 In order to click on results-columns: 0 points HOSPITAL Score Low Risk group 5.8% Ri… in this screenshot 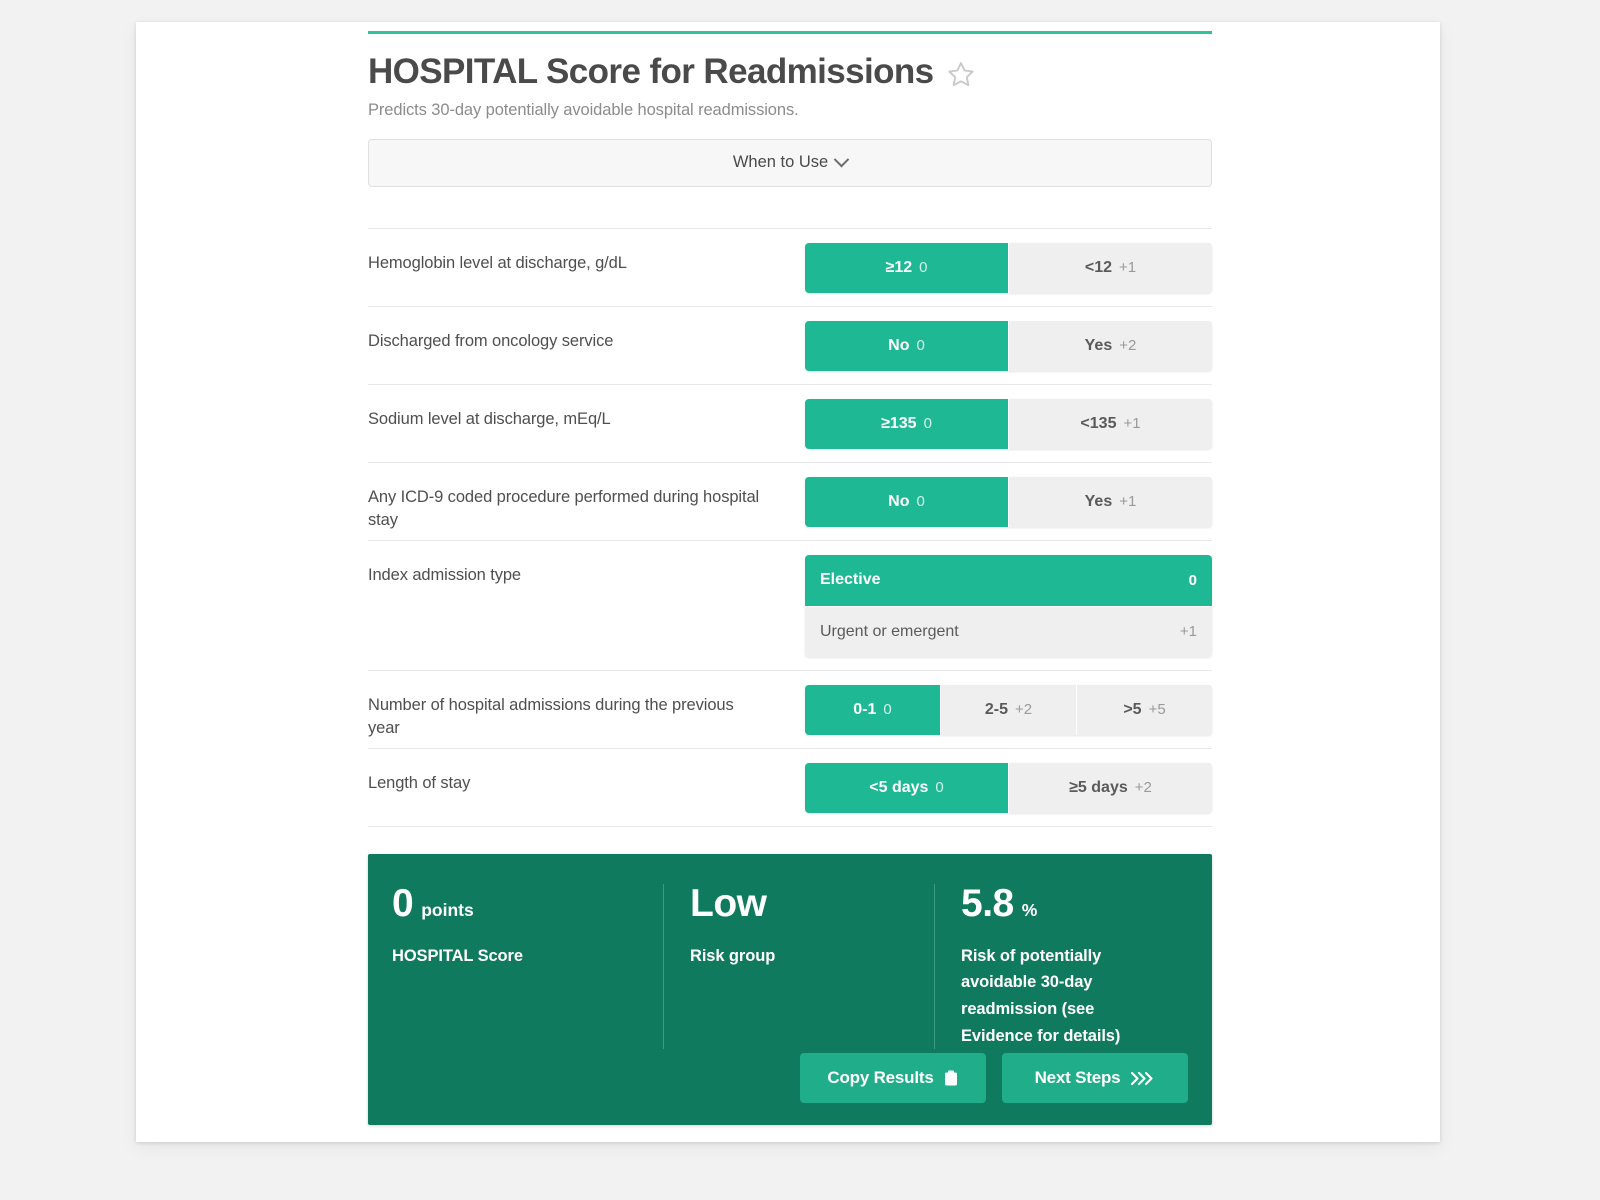, I will do `click(790, 966)`.